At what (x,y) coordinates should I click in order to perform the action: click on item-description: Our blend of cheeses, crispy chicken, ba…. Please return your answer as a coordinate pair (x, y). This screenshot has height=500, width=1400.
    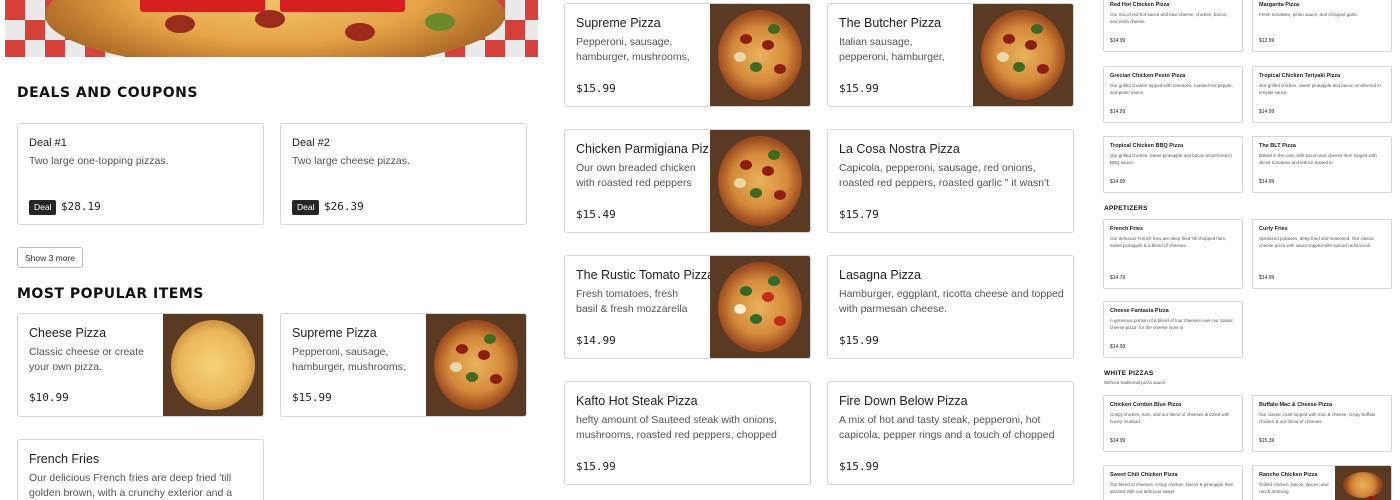
    Looking at the image, I should click on (1172, 488).